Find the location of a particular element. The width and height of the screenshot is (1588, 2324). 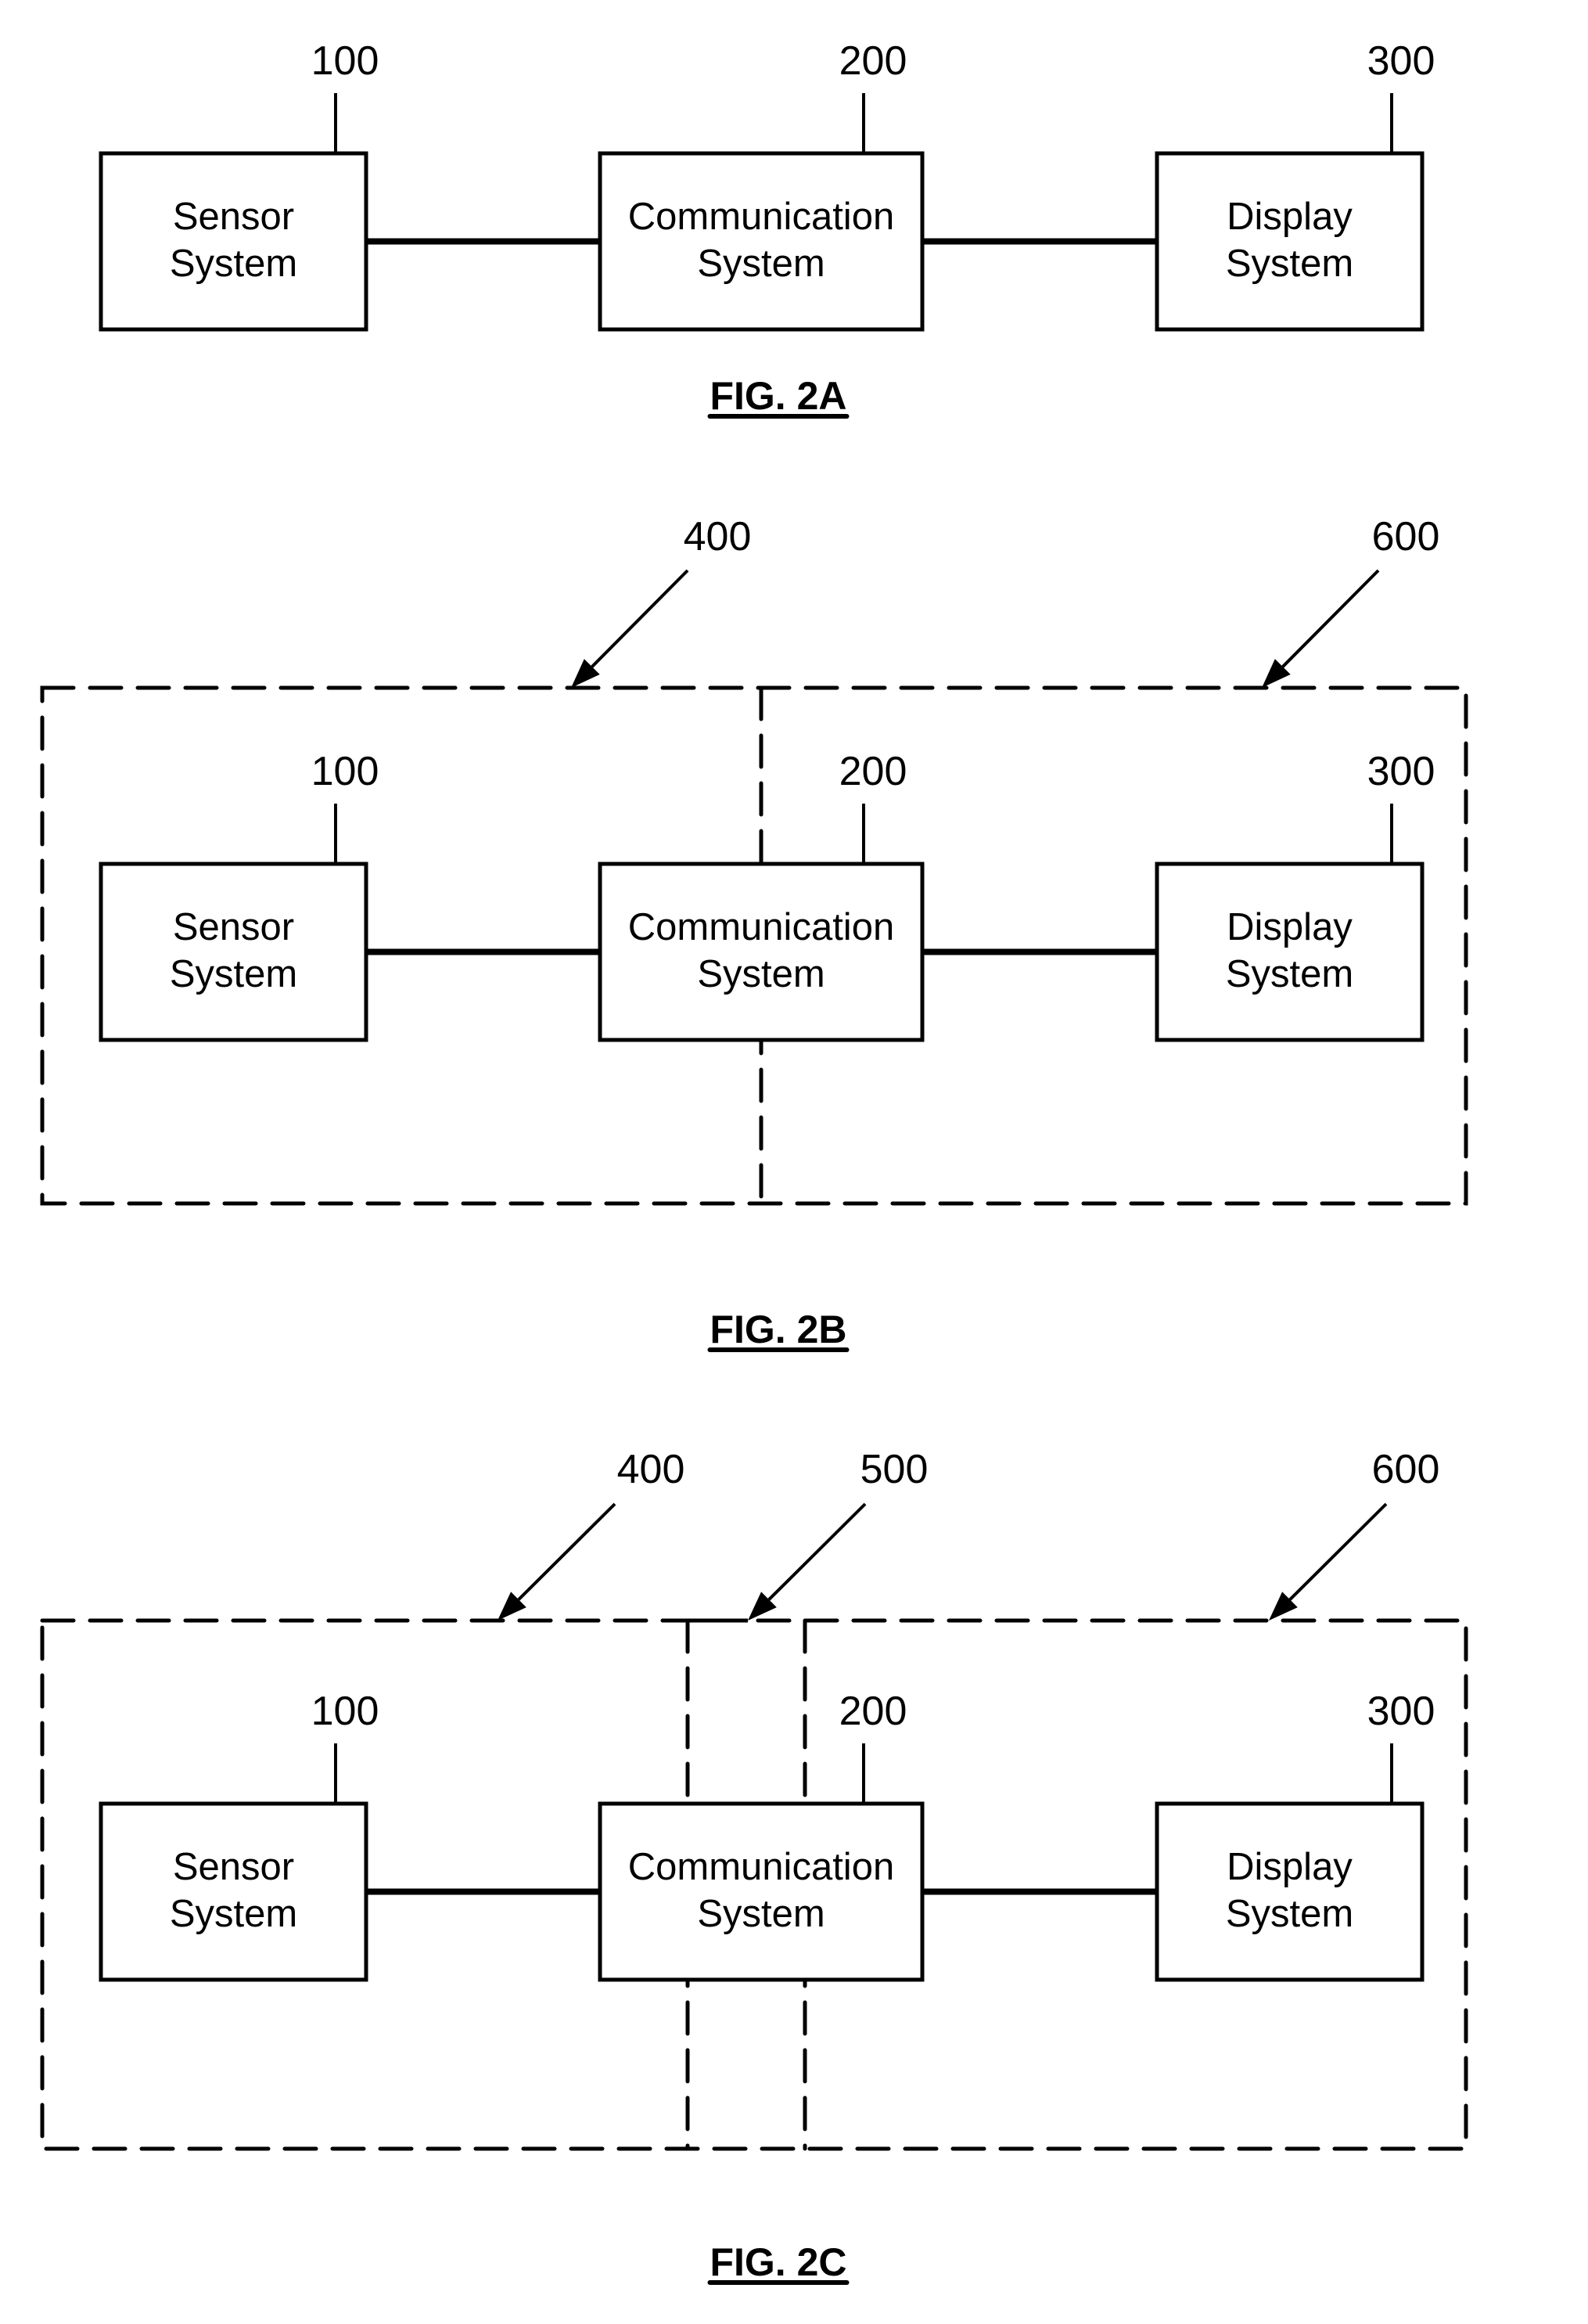

group-ref-numeral: 500 is located at coordinates (894, 1469).